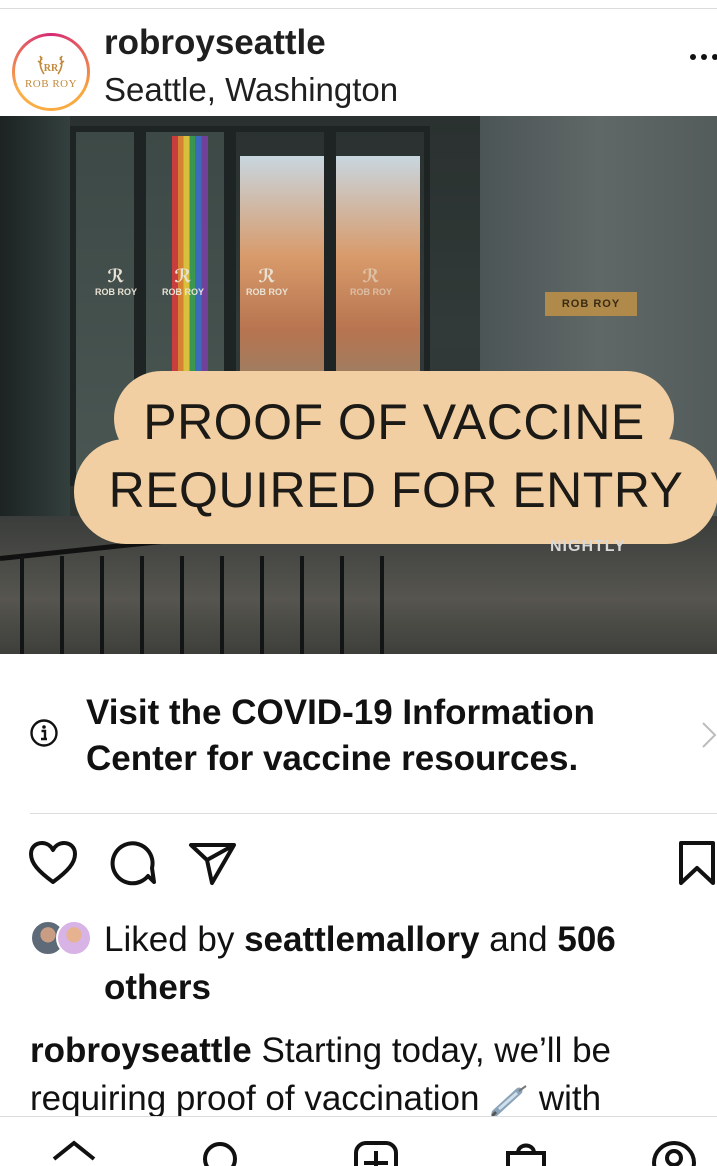 The image size is (717, 1166). I want to click on likes-middle: and, so click(518, 939).